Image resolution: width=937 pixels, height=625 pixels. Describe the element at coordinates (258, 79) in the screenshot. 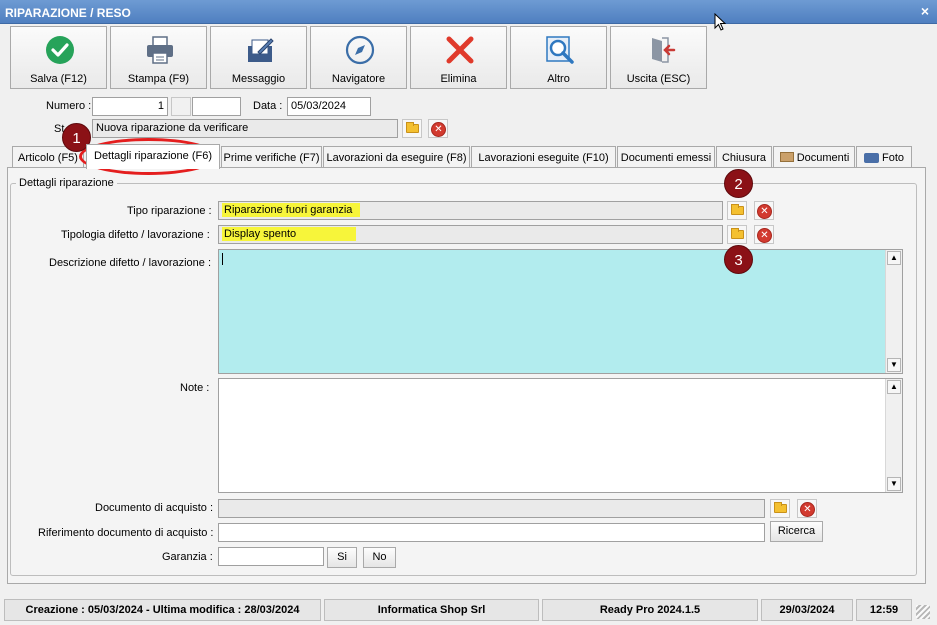

I see `message-label: Messaggio` at that location.